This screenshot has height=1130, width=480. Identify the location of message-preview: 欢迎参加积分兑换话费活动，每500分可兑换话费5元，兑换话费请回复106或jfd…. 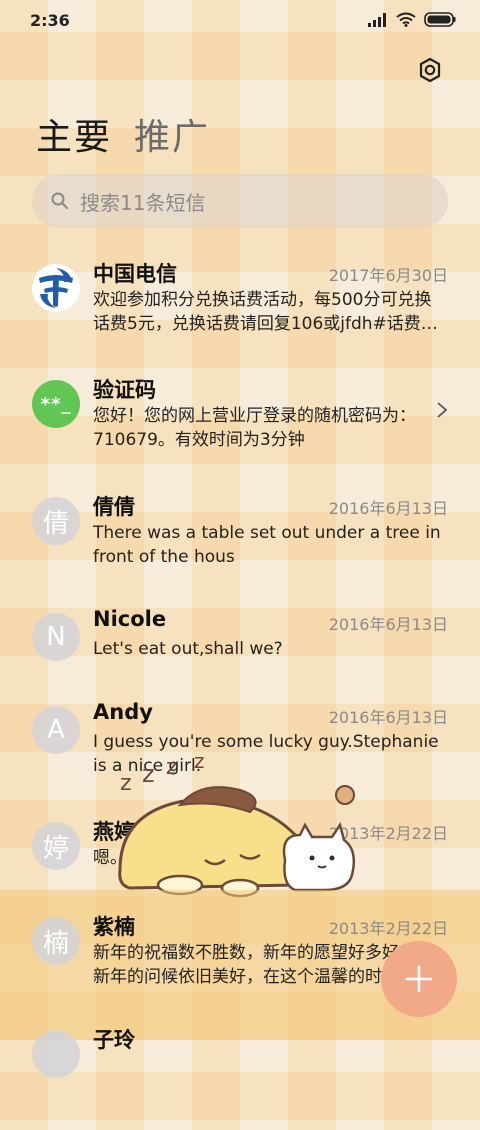
(265, 312).